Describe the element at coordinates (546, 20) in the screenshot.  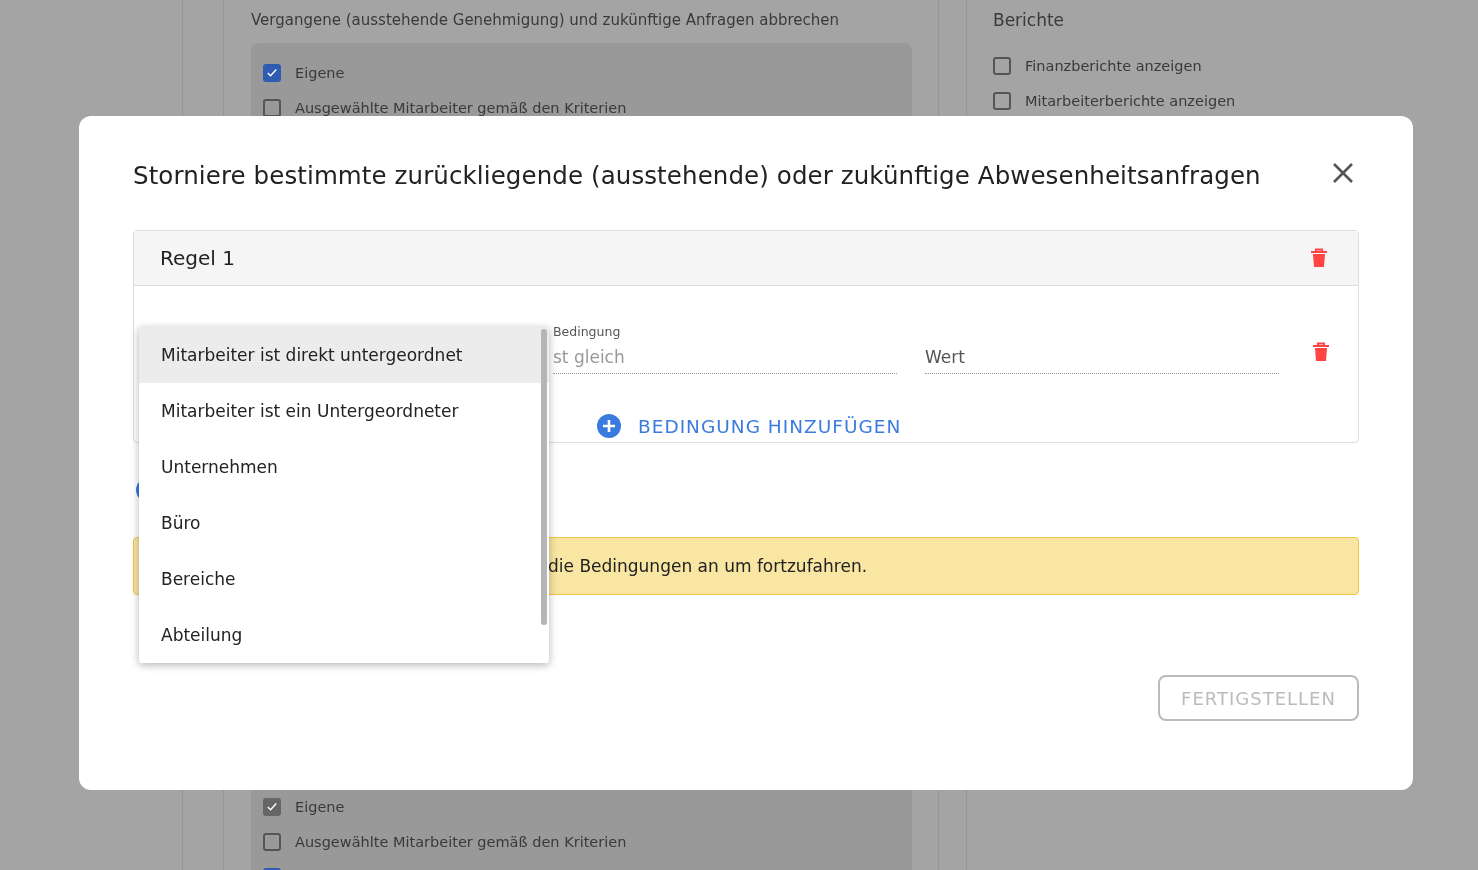
I see `section-title: Vergangene (ausstehende Genehmigung) und zukünftige Anfragen abbrechen` at that location.